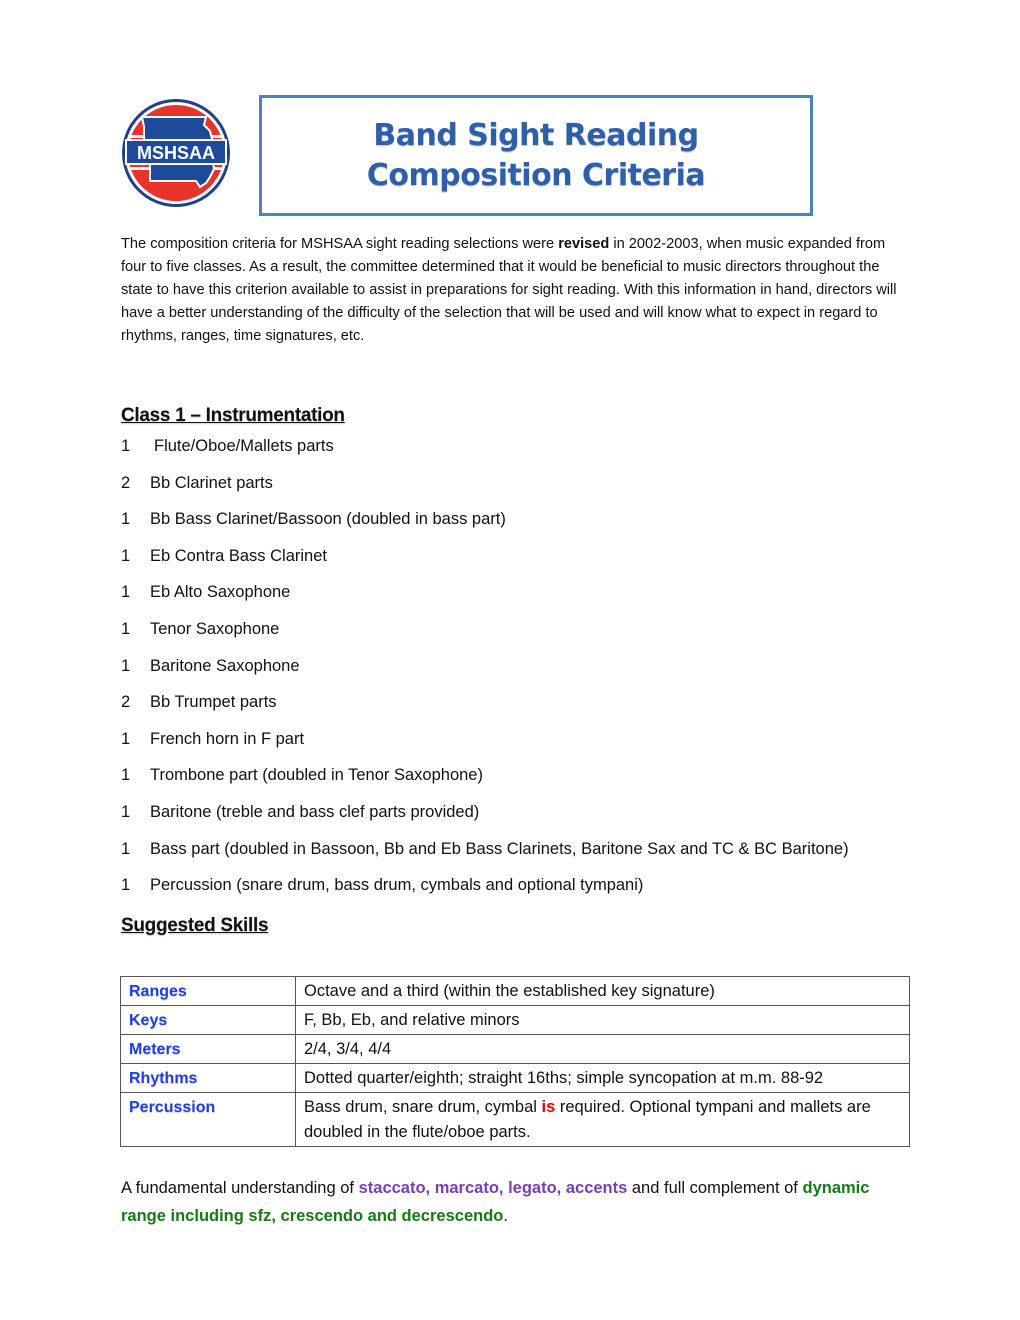  I want to click on percussion-emphasis: is, so click(548, 1107).